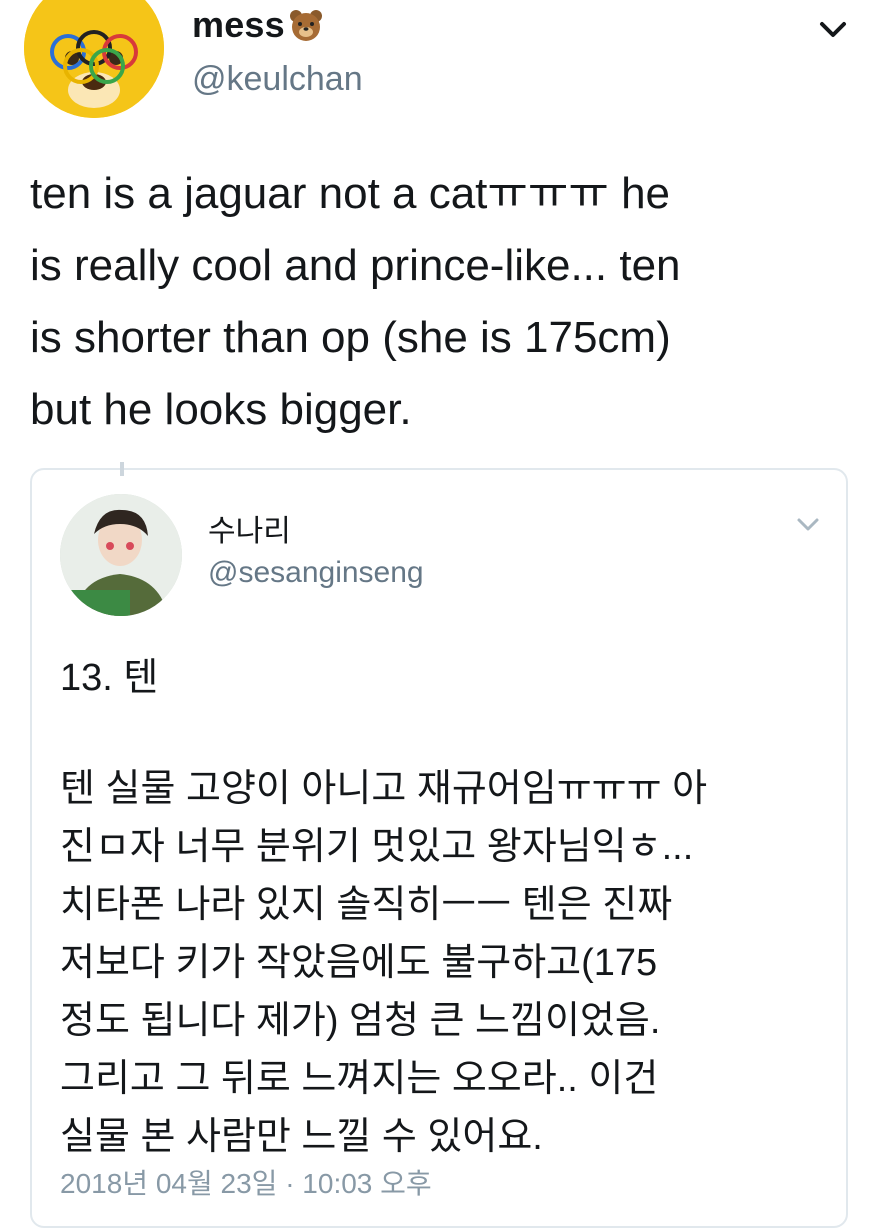 The height and width of the screenshot is (1228, 874). I want to click on quoted-line: 저보다 키가 작았음에도 불구하고(175, so click(359, 963).